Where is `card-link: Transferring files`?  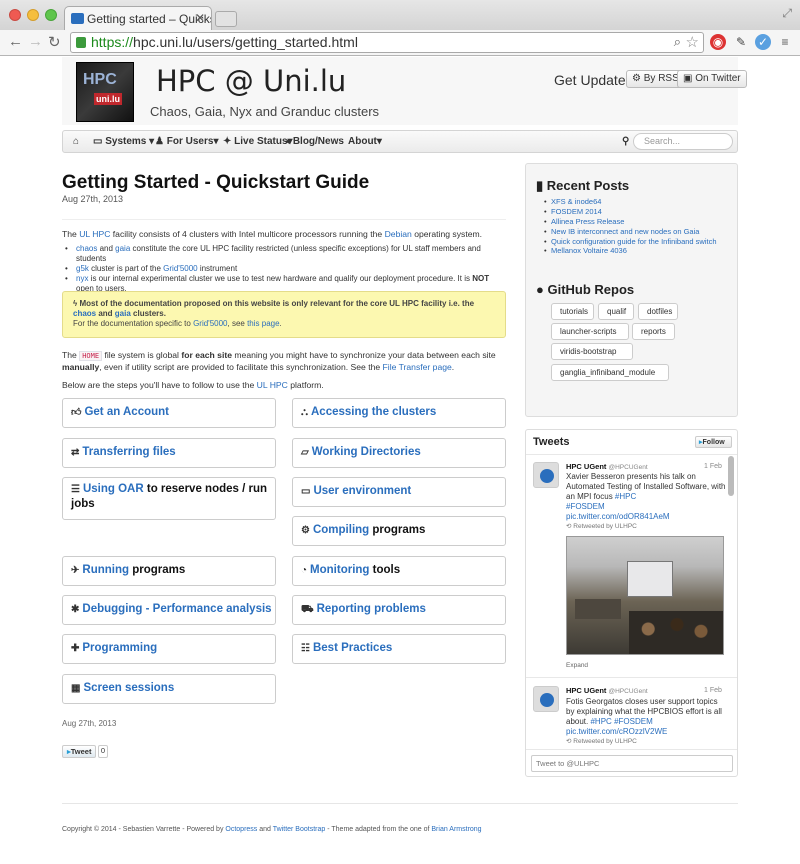 card-link: Transferring files is located at coordinates (128, 452).